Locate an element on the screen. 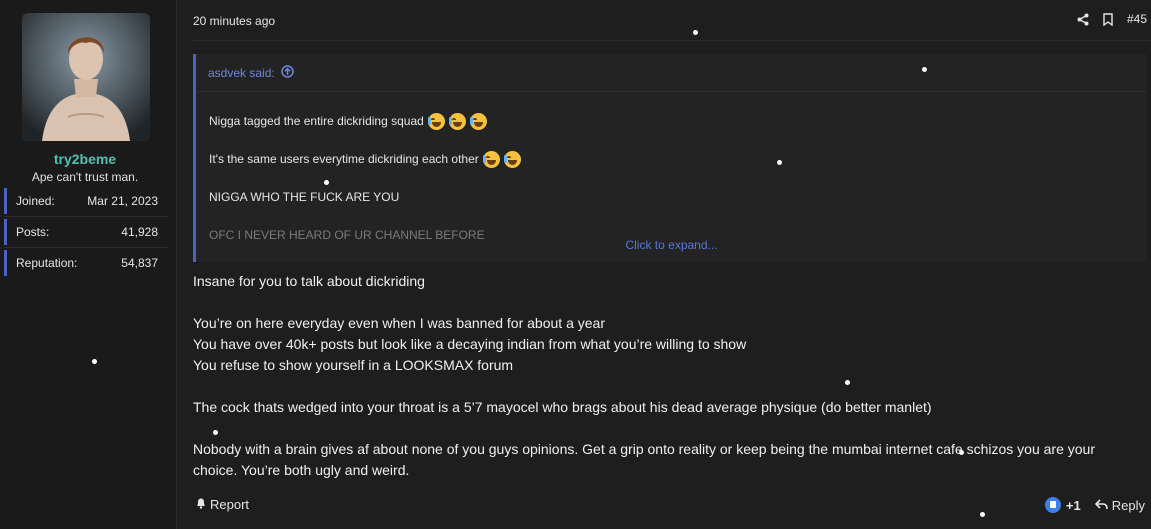  reaction-summary: +1 is located at coordinates (1062, 505).